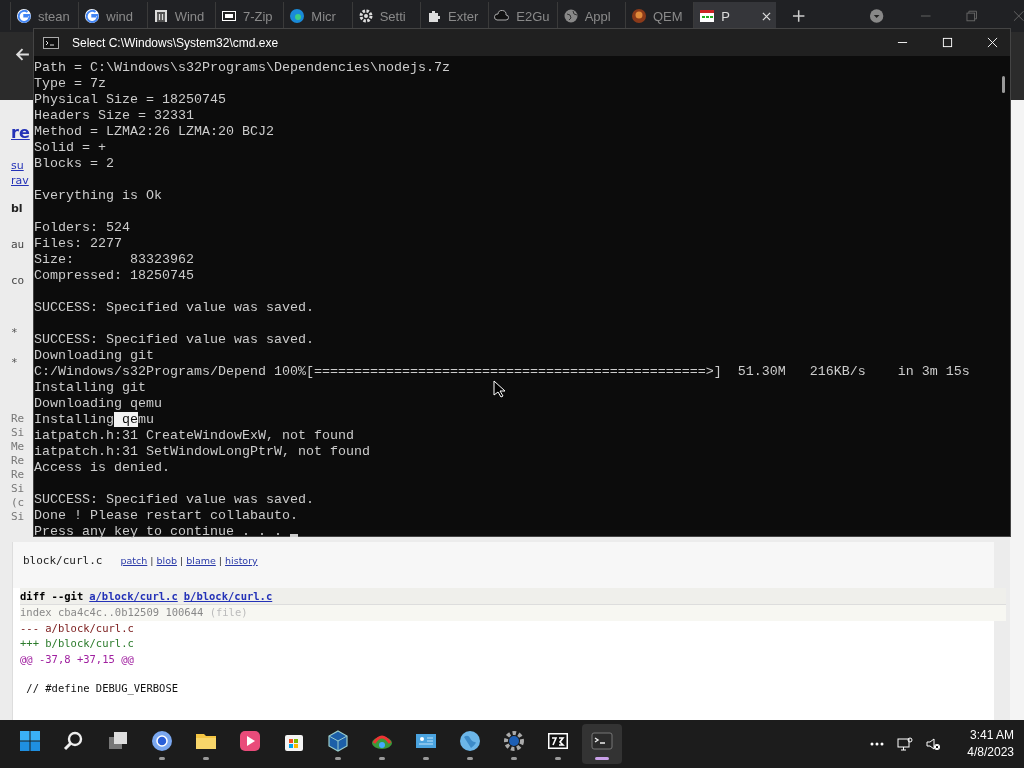 The width and height of the screenshot is (1024, 768). I want to click on page-text: bl, so click(17, 209).